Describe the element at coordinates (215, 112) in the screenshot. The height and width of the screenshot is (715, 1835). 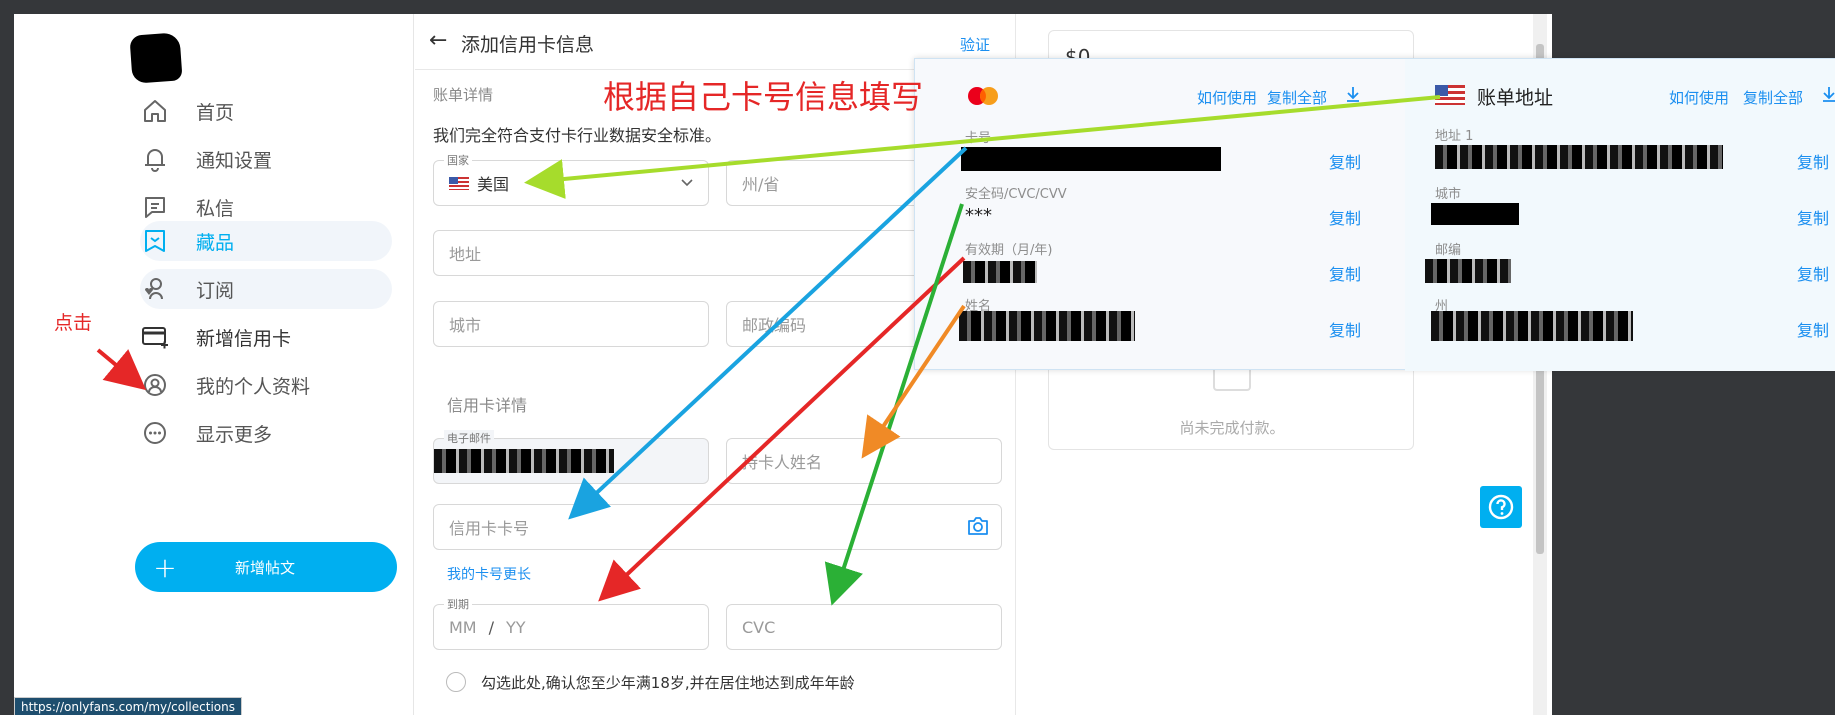
I see `sidebar-item-label: 首页` at that location.